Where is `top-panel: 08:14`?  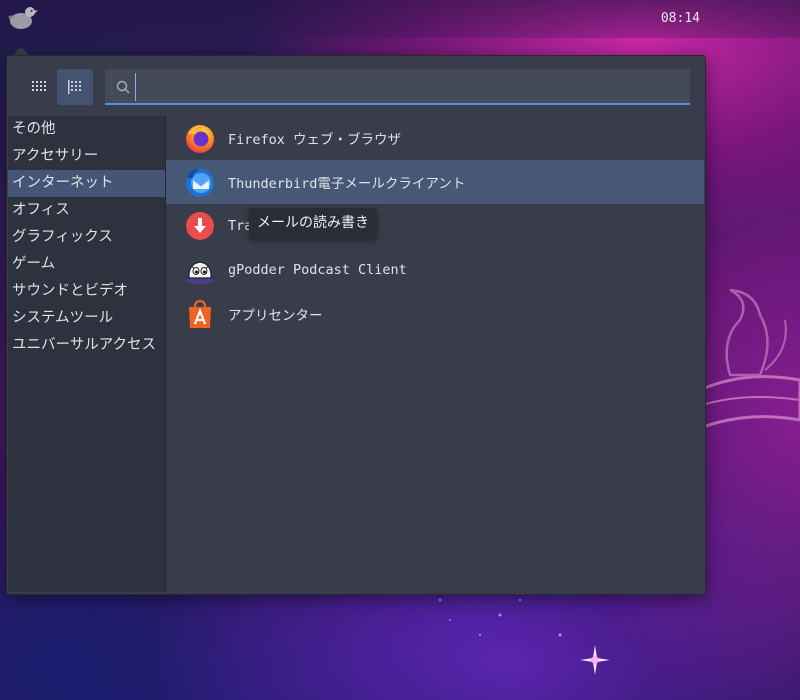 top-panel: 08:14 is located at coordinates (400, 19).